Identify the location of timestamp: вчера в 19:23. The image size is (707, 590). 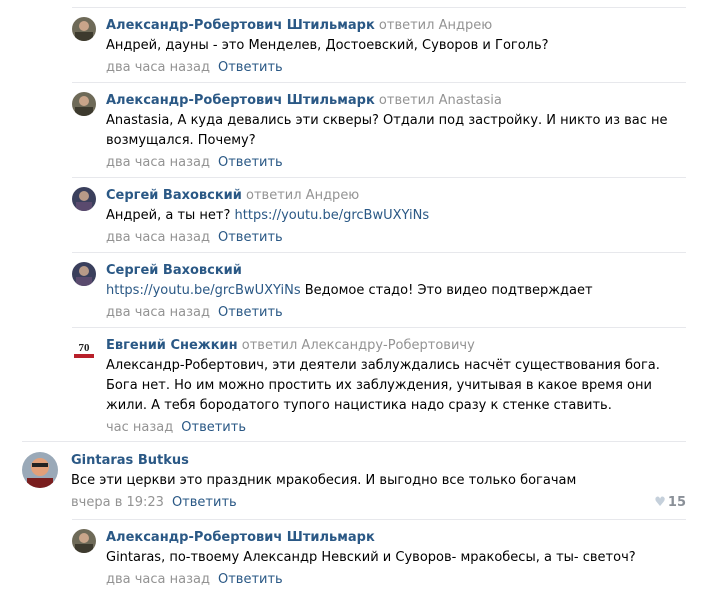
(117, 502).